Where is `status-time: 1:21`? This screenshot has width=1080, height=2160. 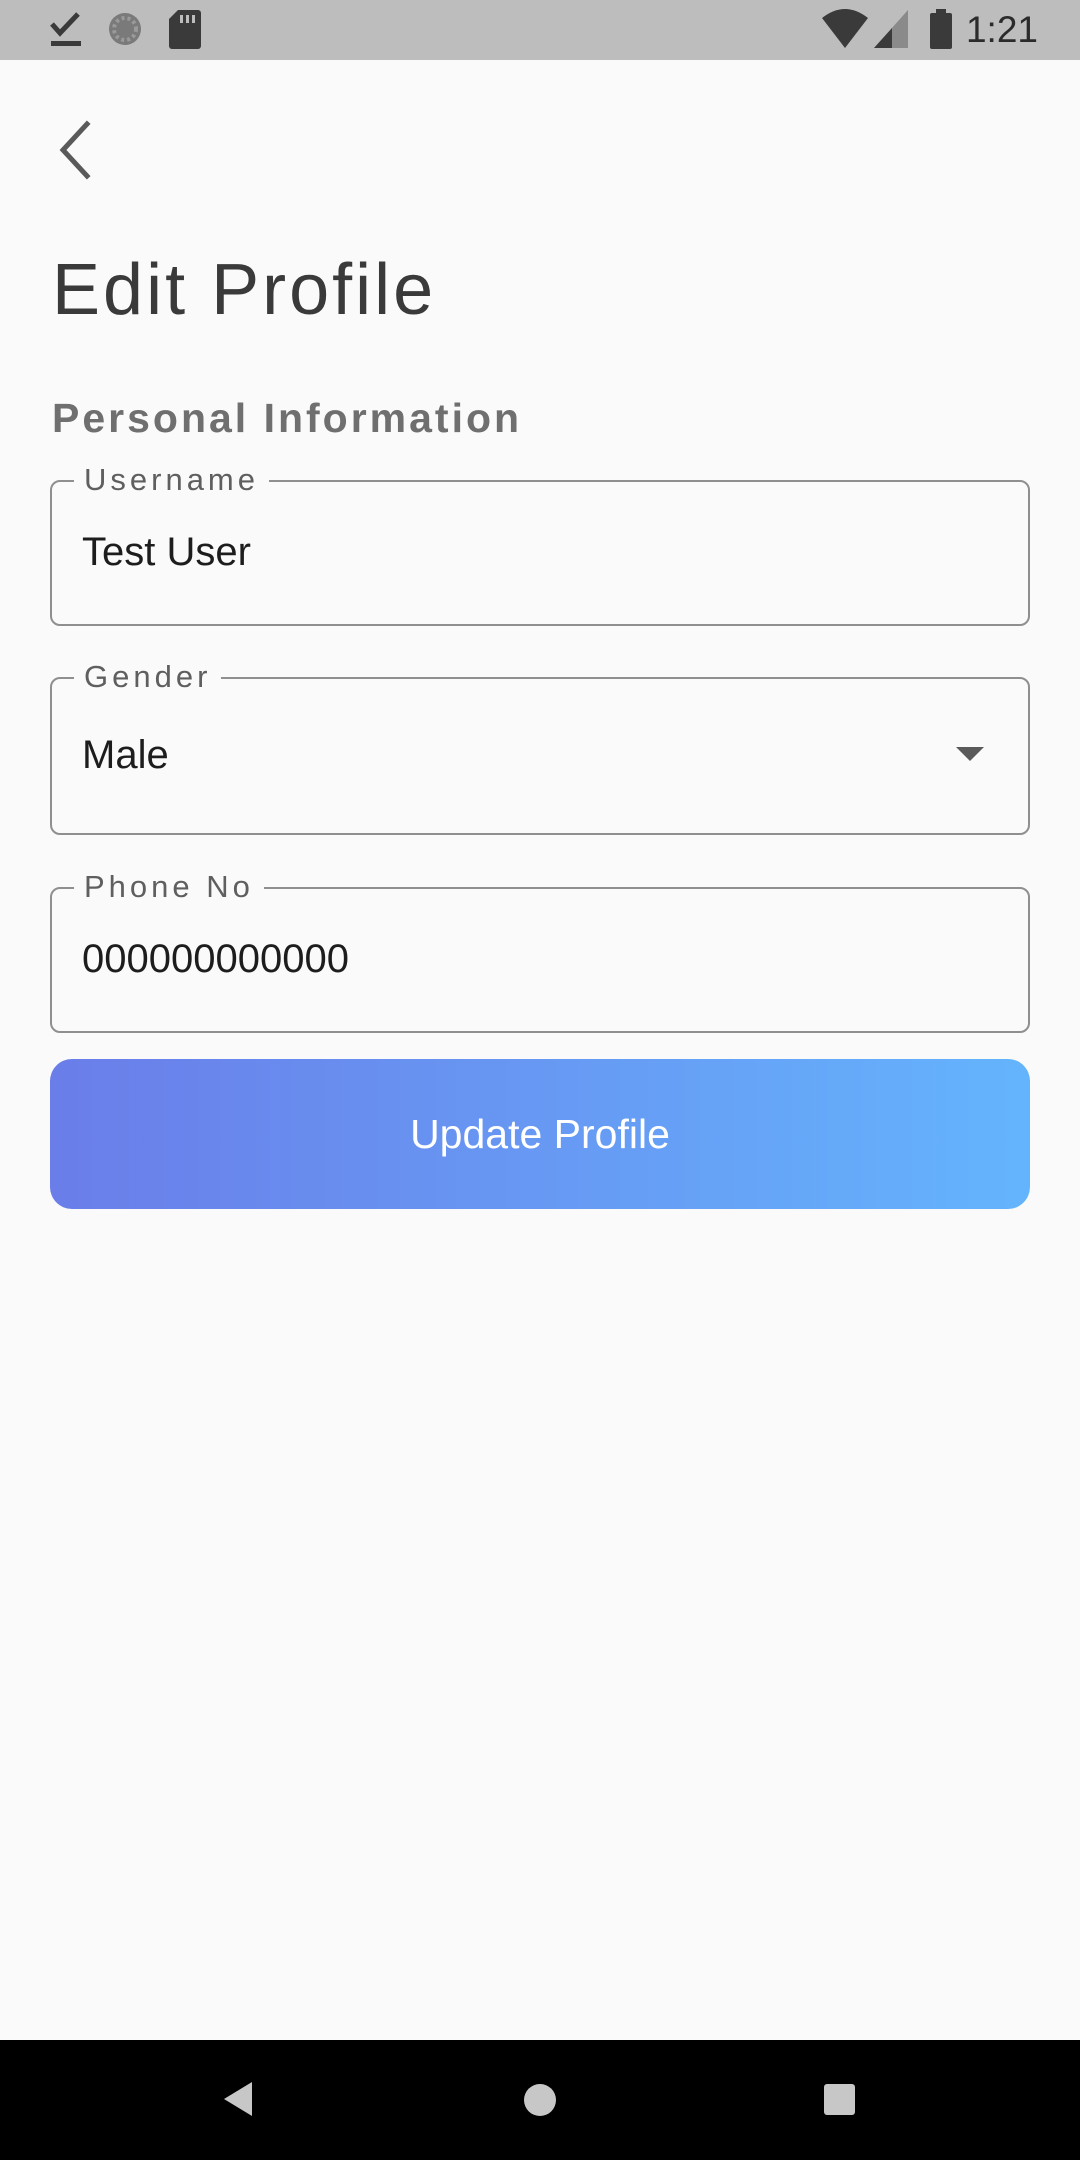 status-time: 1:21 is located at coordinates (1001, 29).